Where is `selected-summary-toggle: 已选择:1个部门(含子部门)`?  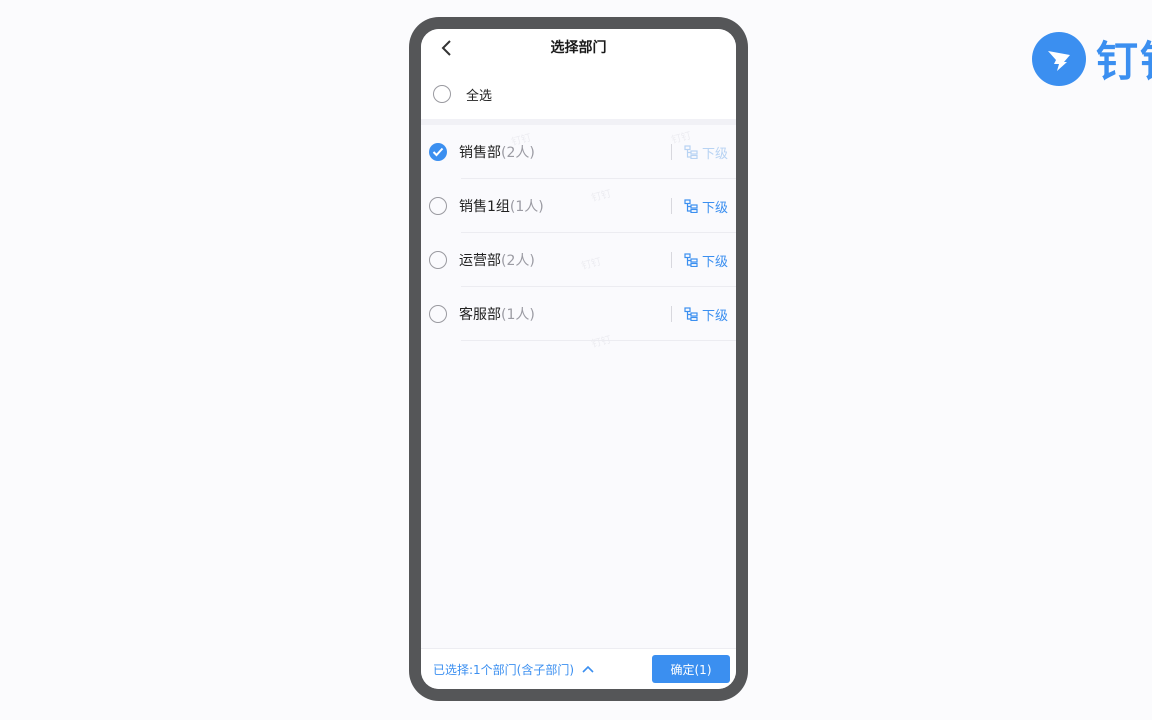
selected-summary-toggle: 已选择:1个部门(含子部门) is located at coordinates (513, 669).